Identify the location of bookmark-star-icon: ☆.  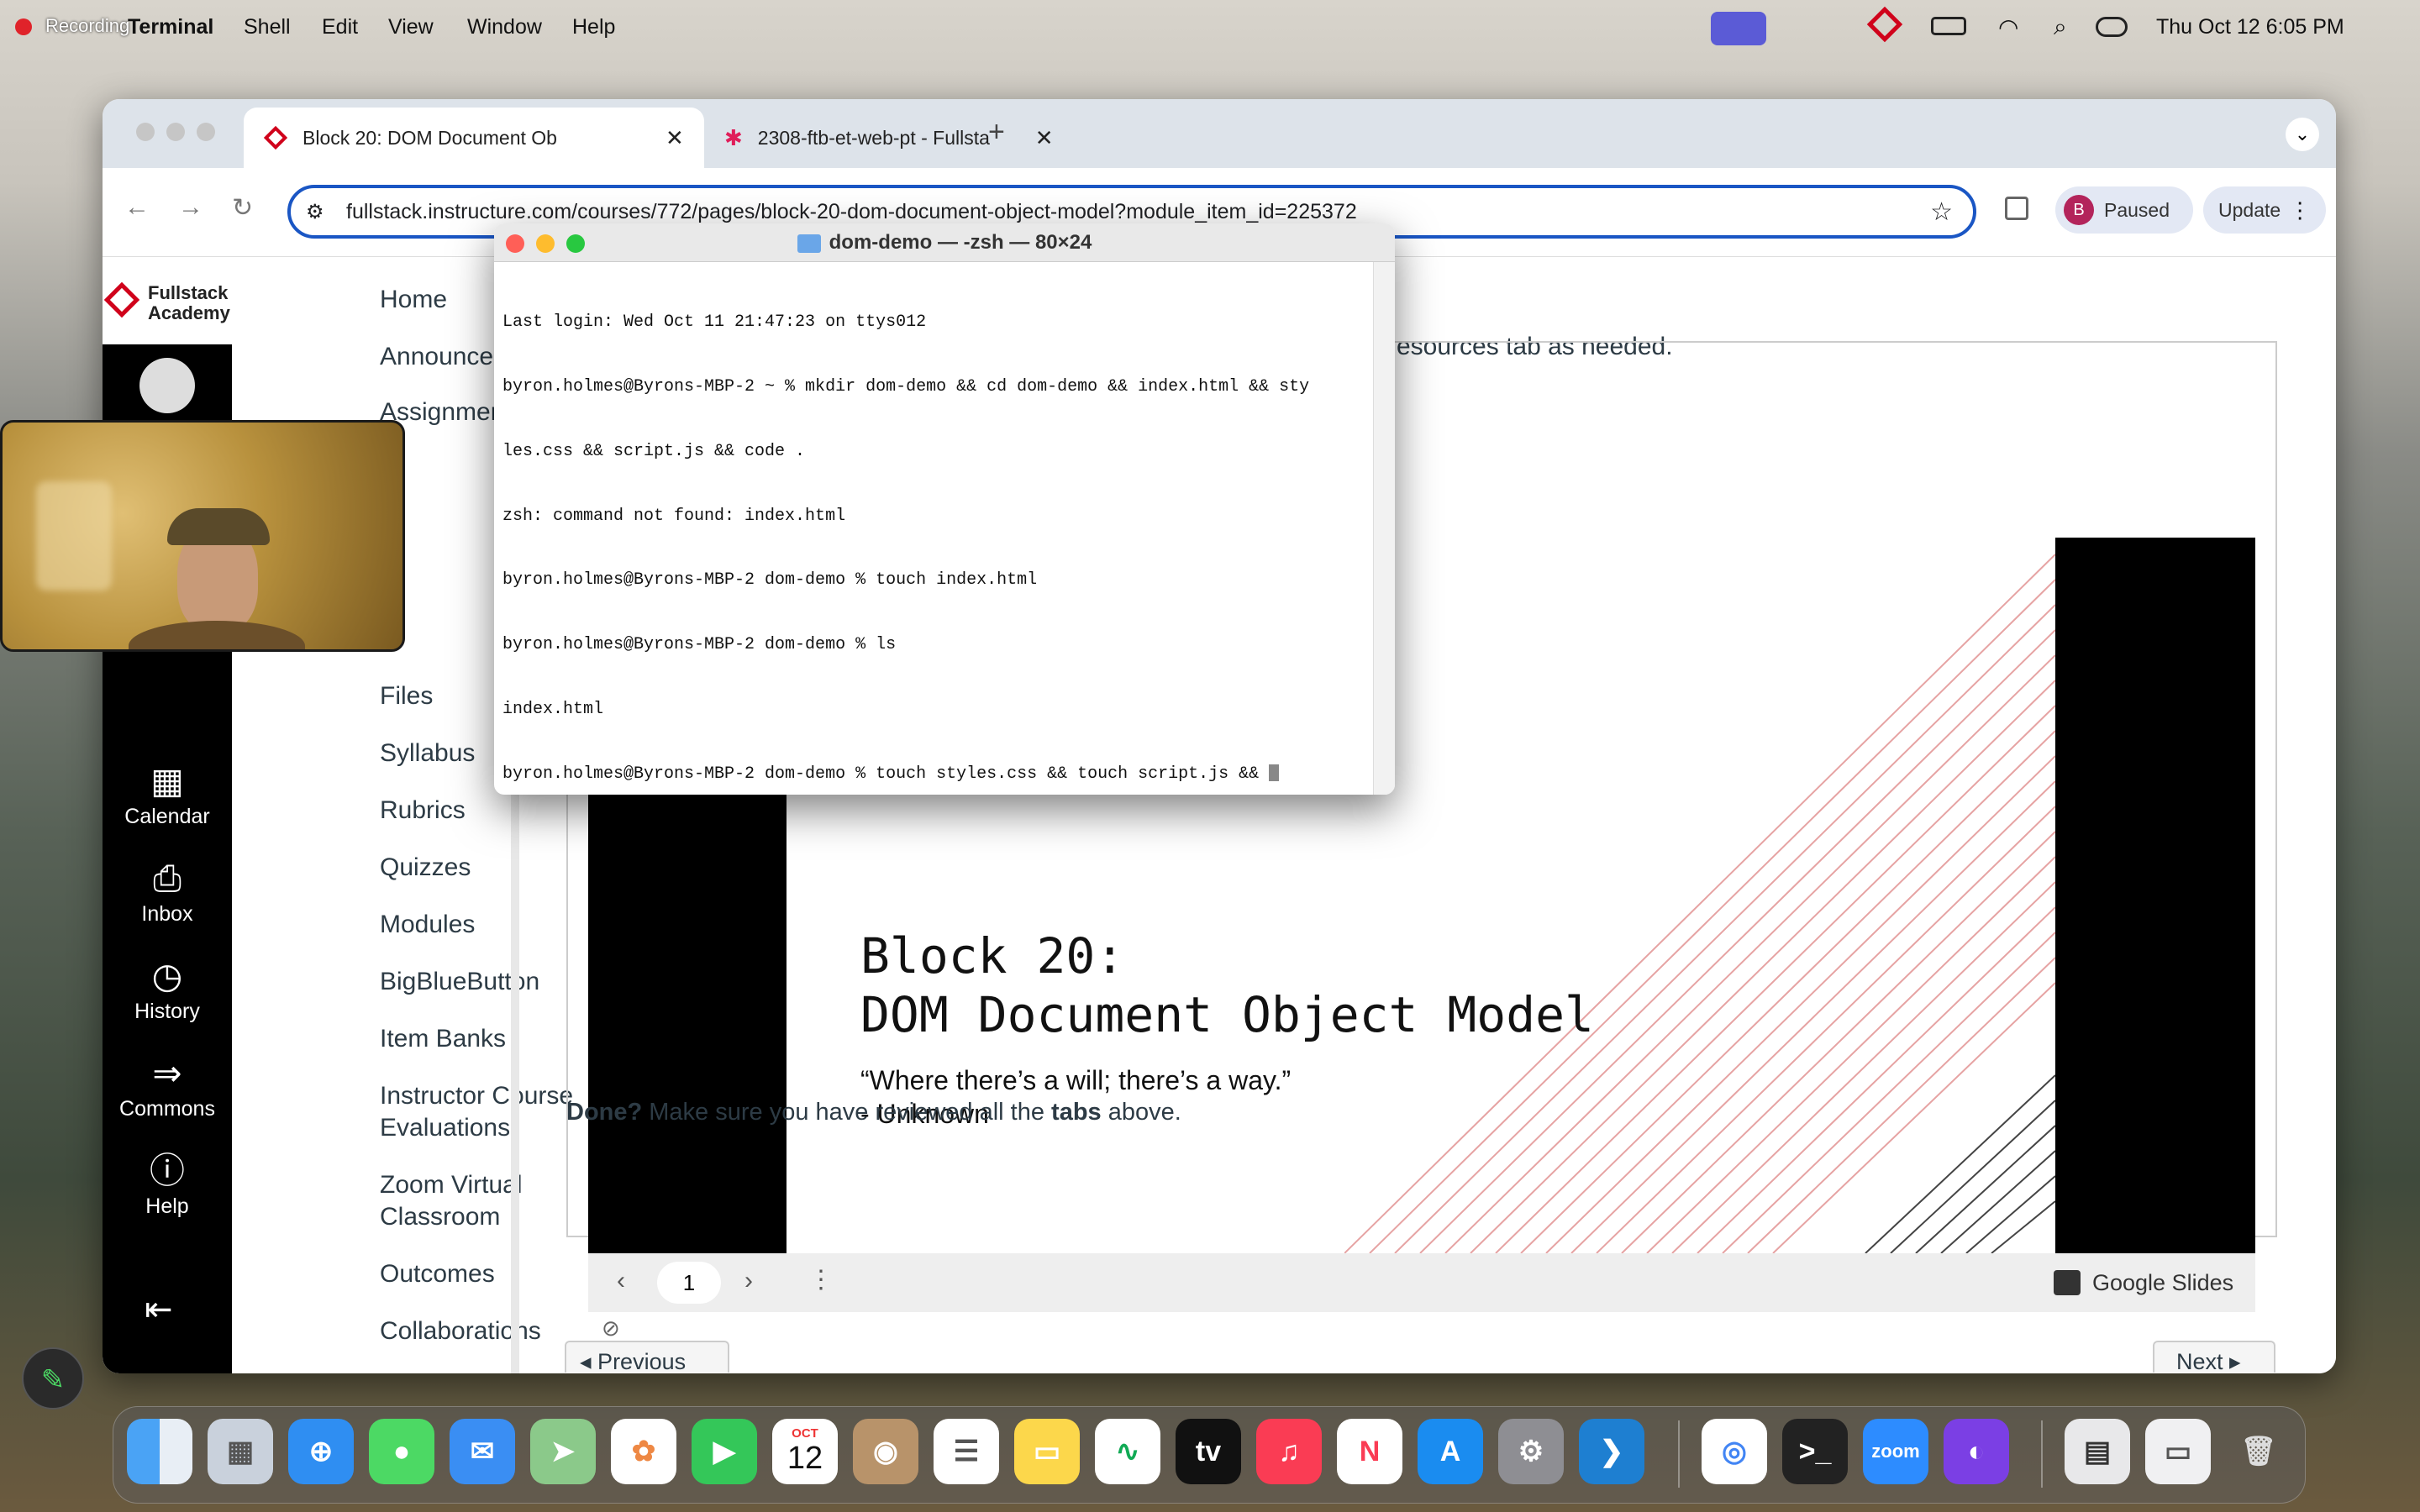
(1941, 212).